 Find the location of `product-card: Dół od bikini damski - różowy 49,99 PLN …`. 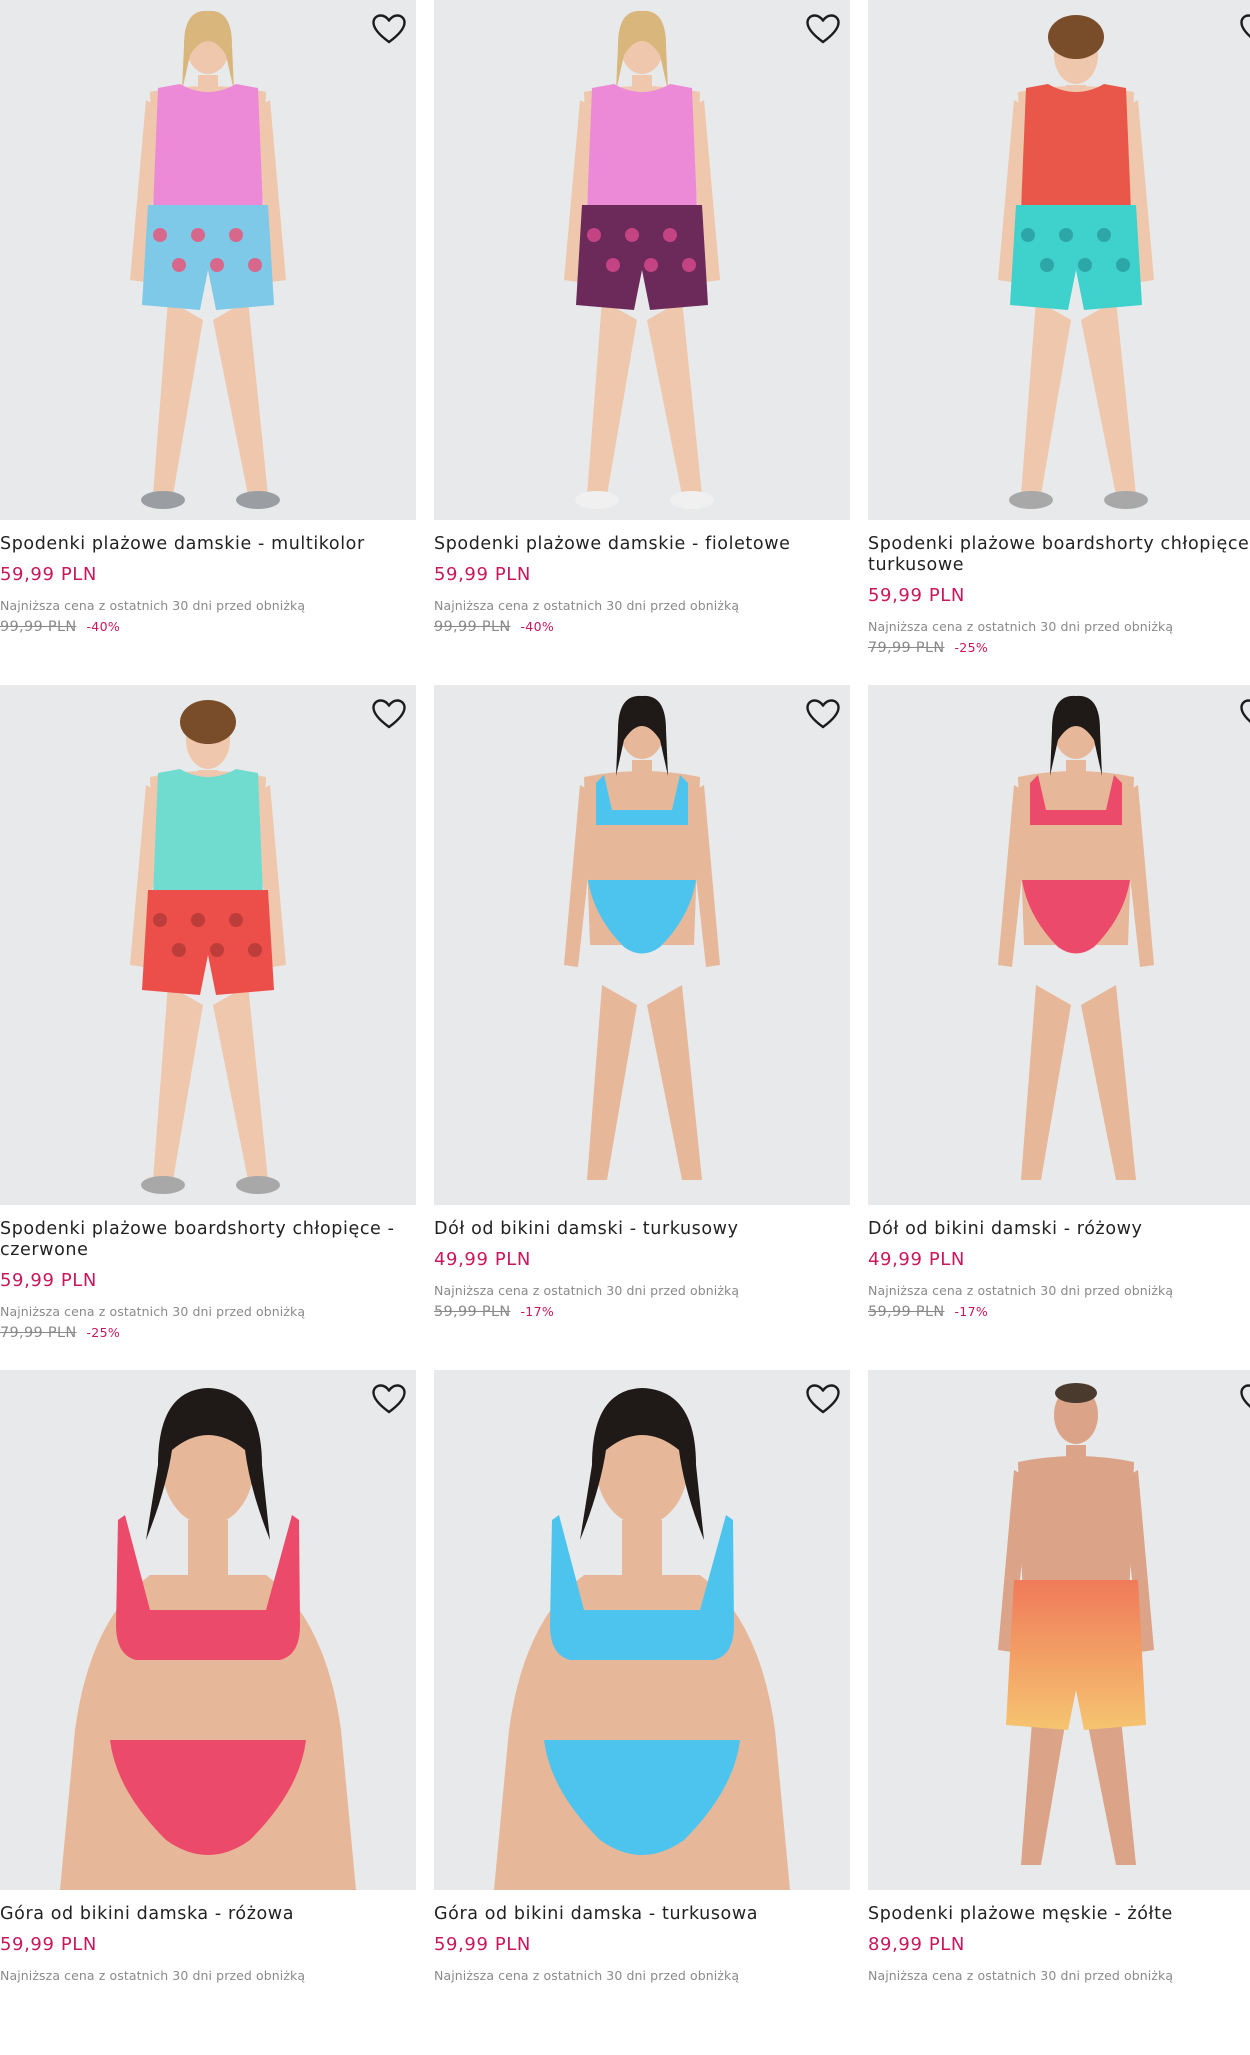

product-card: Dół od bikini damski - różowy 49,99 PLN … is located at coordinates (1059, 1027).